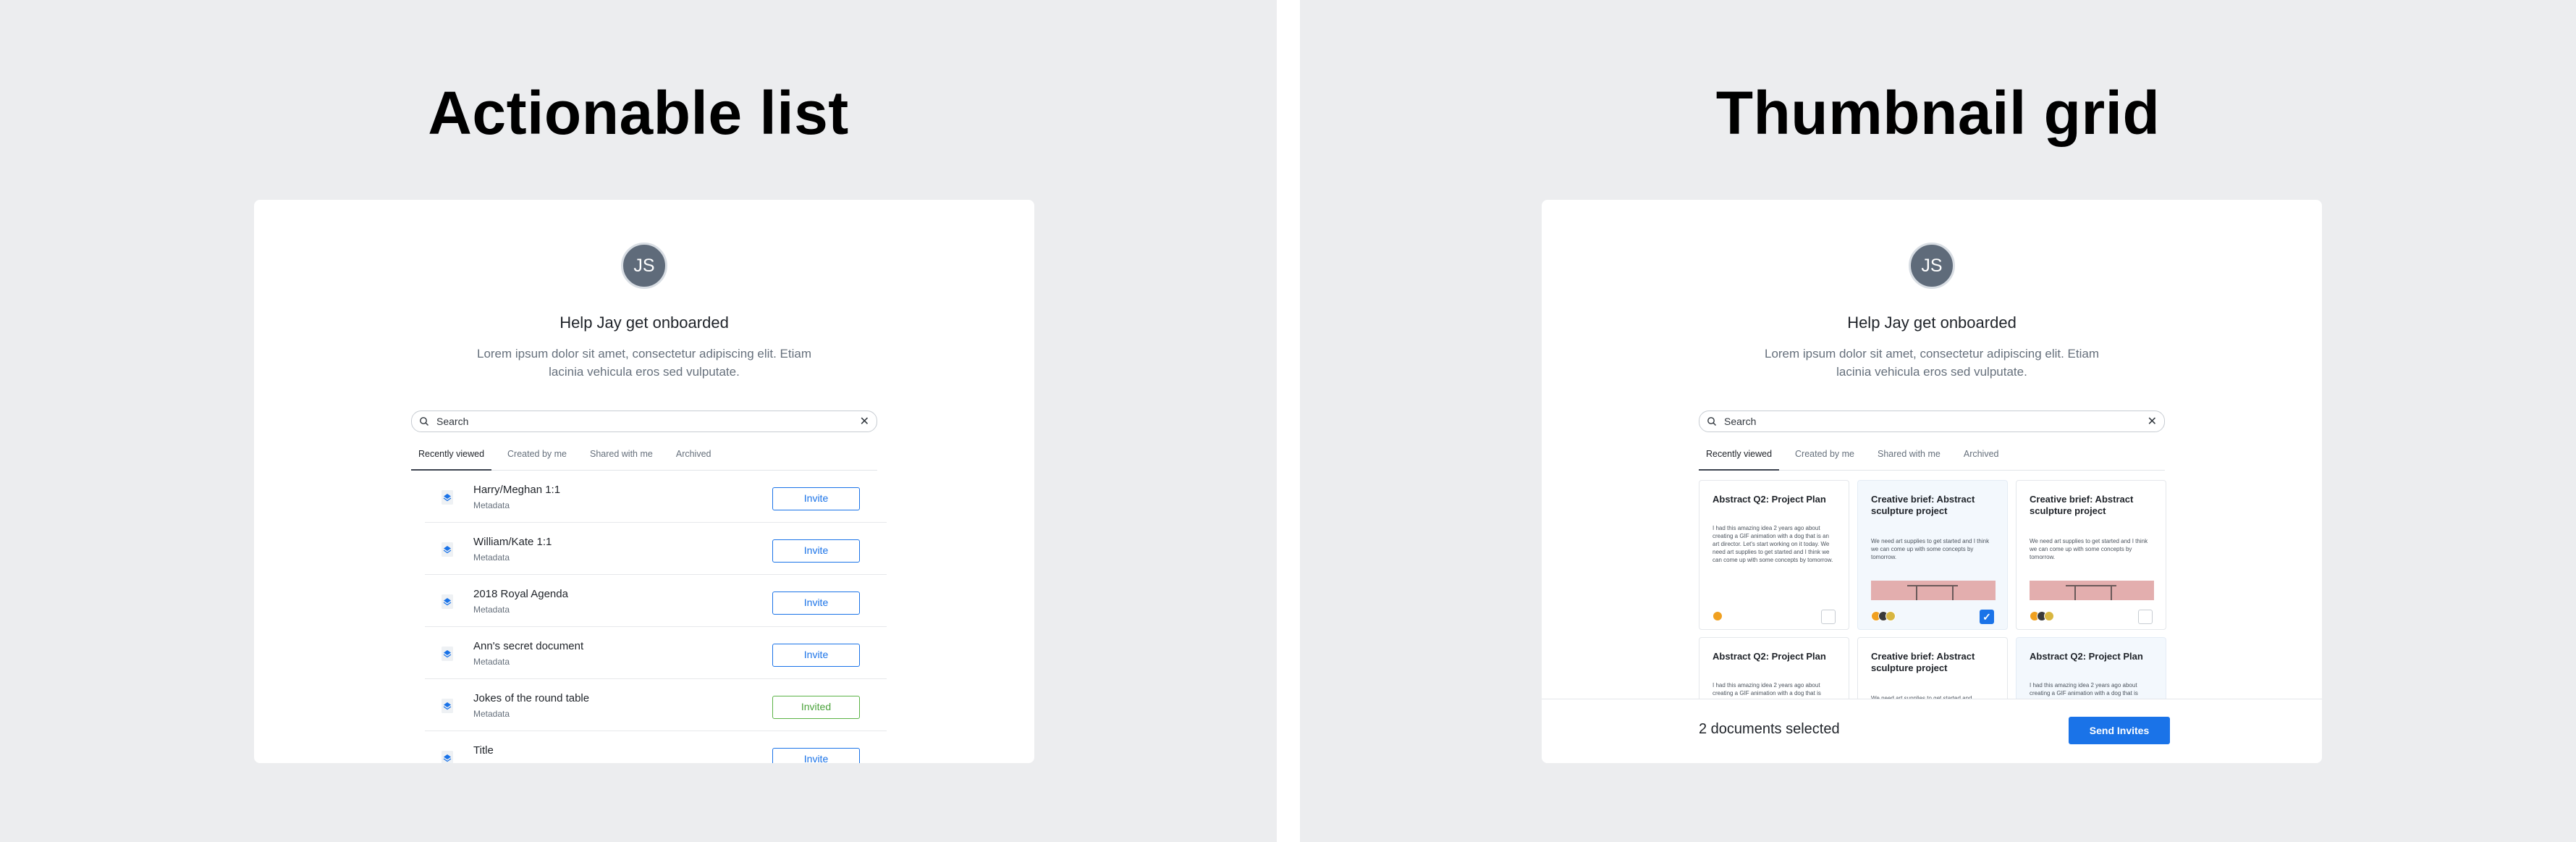 The image size is (2576, 842). Describe the element at coordinates (517, 490) in the screenshot. I see `list-item-title: Harry/Meghan 1:1` at that location.